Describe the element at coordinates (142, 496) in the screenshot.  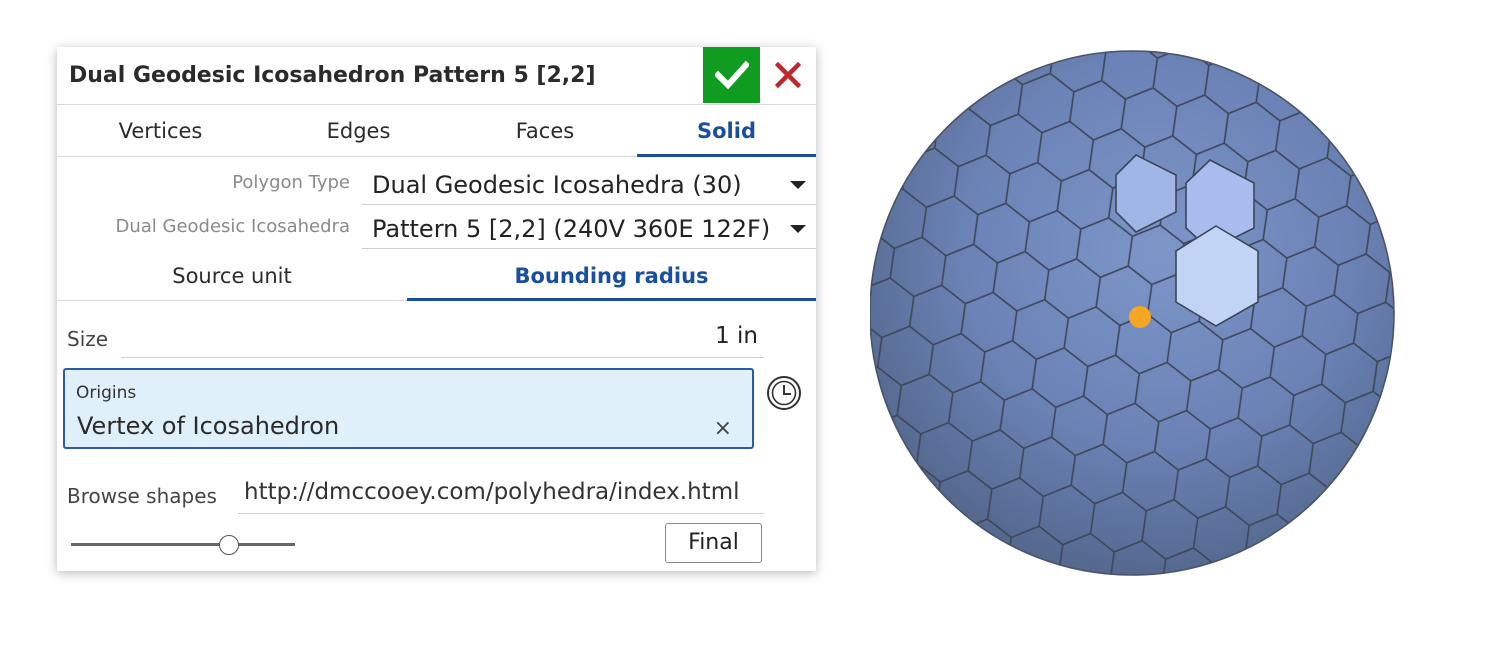
I see `browse-shapes-label: Browse shapes` at that location.